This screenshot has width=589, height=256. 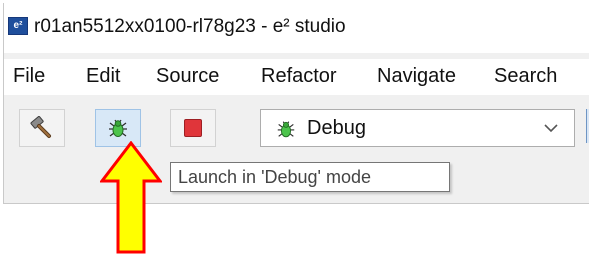 I want to click on tooltip: Launch in 'Debug' mode, so click(x=310, y=177).